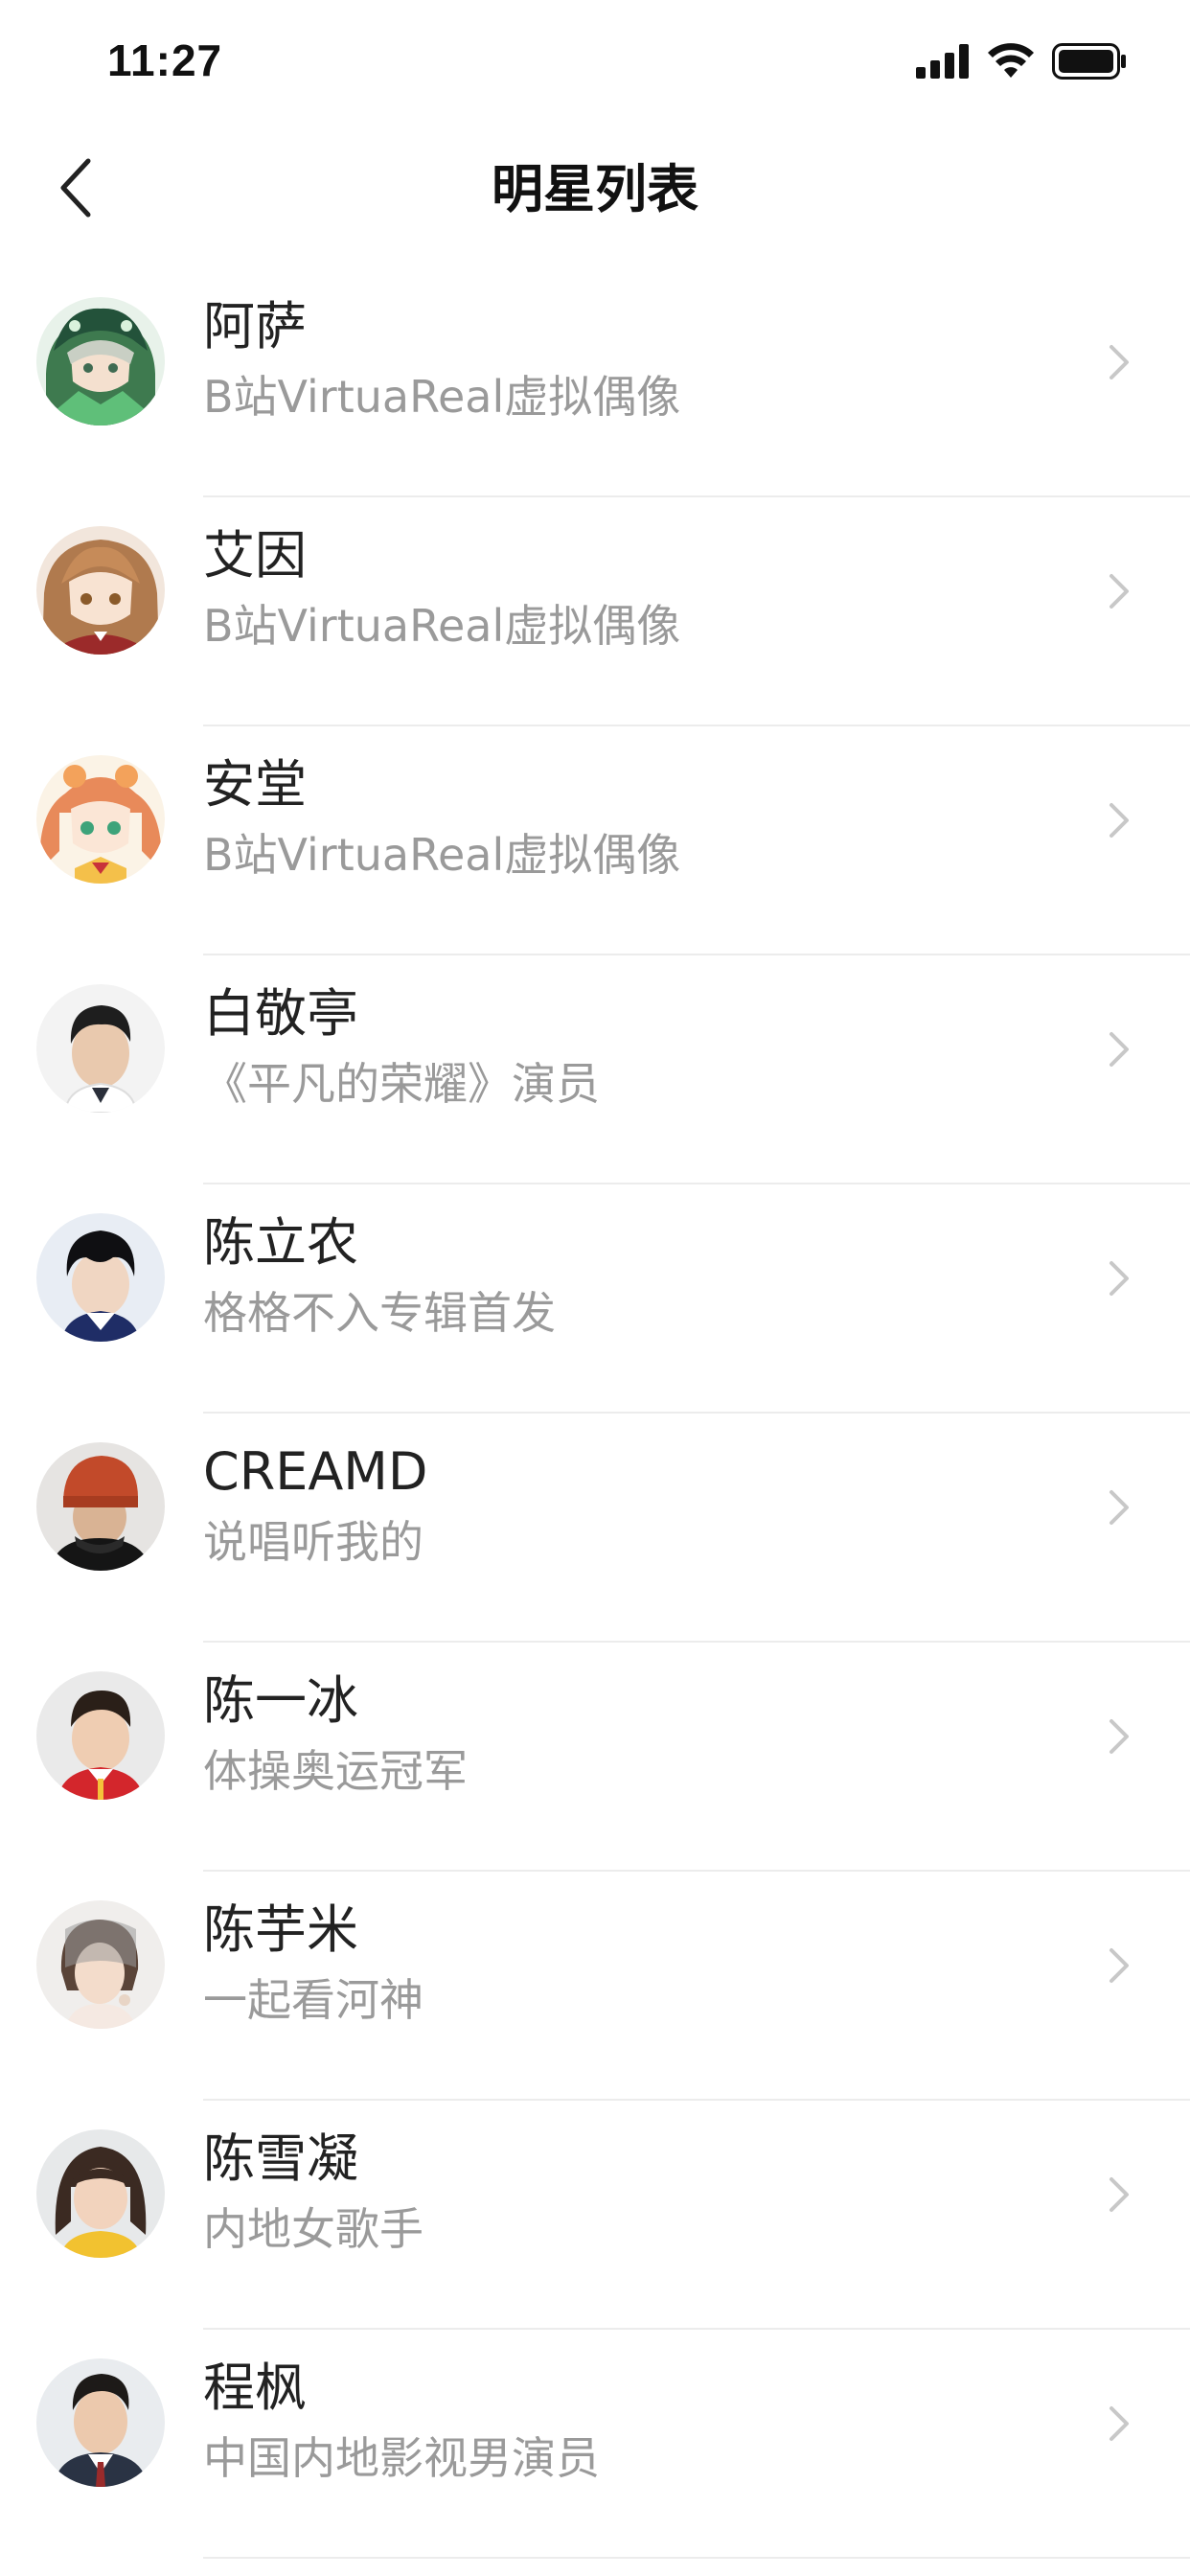 This screenshot has height=2576, width=1190. What do you see at coordinates (595, 2215) in the screenshot?
I see `list-item: 陈雪凝 内地女歌手` at bounding box center [595, 2215].